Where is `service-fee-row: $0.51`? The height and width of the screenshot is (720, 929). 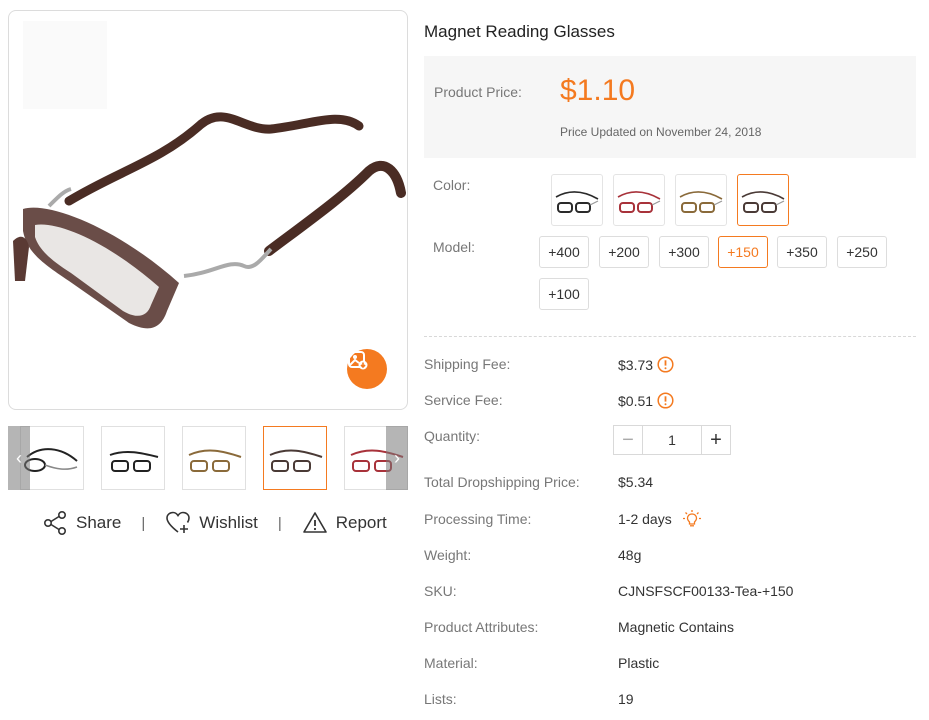
service-fee-row: $0.51 is located at coordinates (646, 400).